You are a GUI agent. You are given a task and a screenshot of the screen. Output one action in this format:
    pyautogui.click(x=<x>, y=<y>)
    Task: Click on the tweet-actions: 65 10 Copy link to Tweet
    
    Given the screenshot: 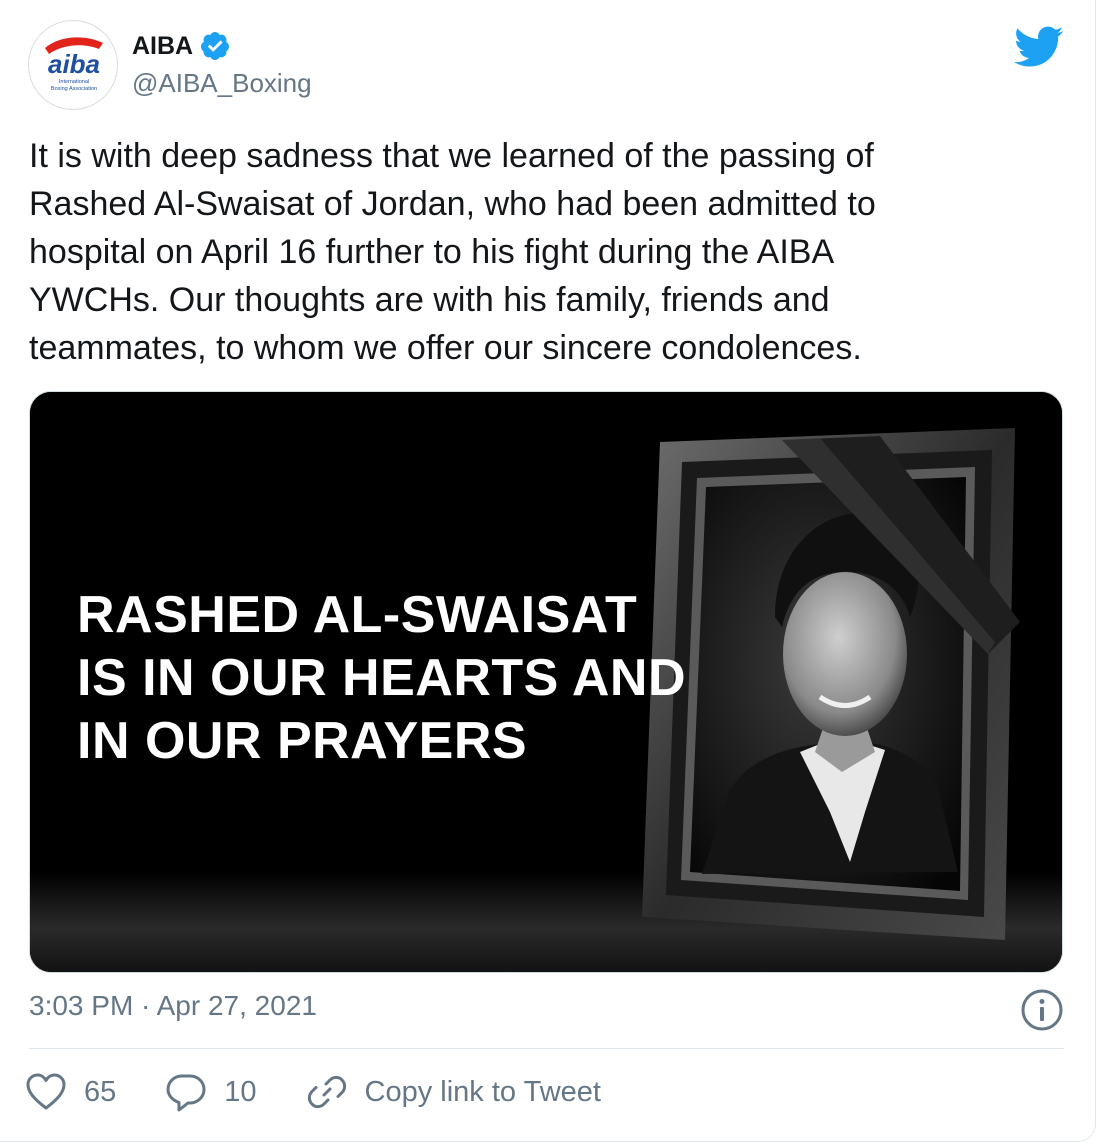 What is the action you would take?
    pyautogui.click(x=336, y=1092)
    